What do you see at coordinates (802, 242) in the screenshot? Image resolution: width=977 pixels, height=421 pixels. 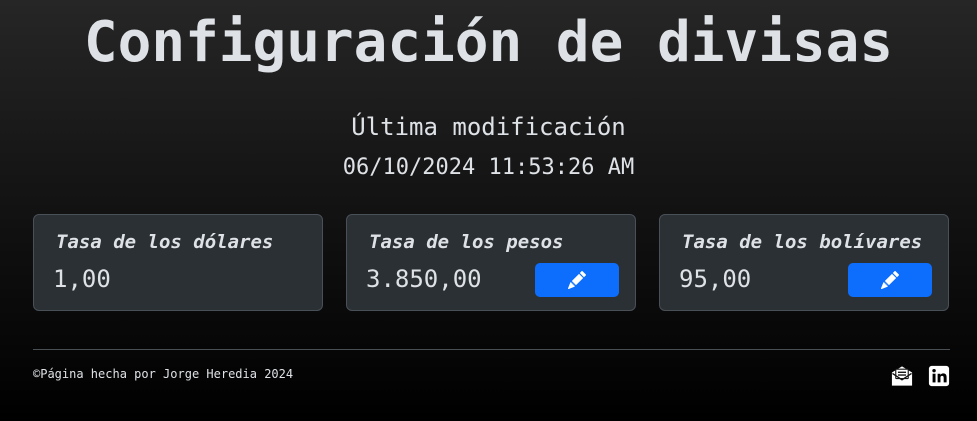 I see `card-title: Tasa de los bolívares` at bounding box center [802, 242].